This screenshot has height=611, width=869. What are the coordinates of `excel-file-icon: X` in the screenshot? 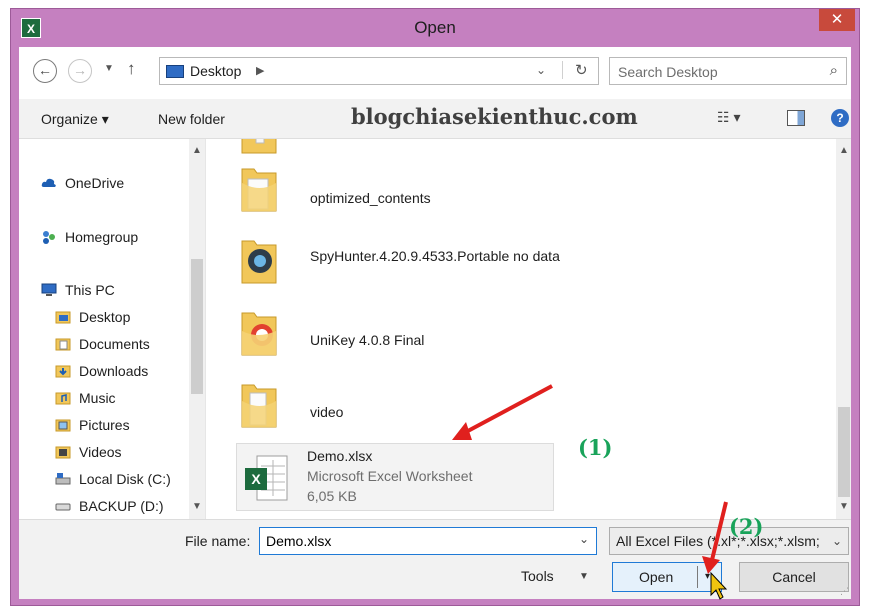 It's located at (266, 478).